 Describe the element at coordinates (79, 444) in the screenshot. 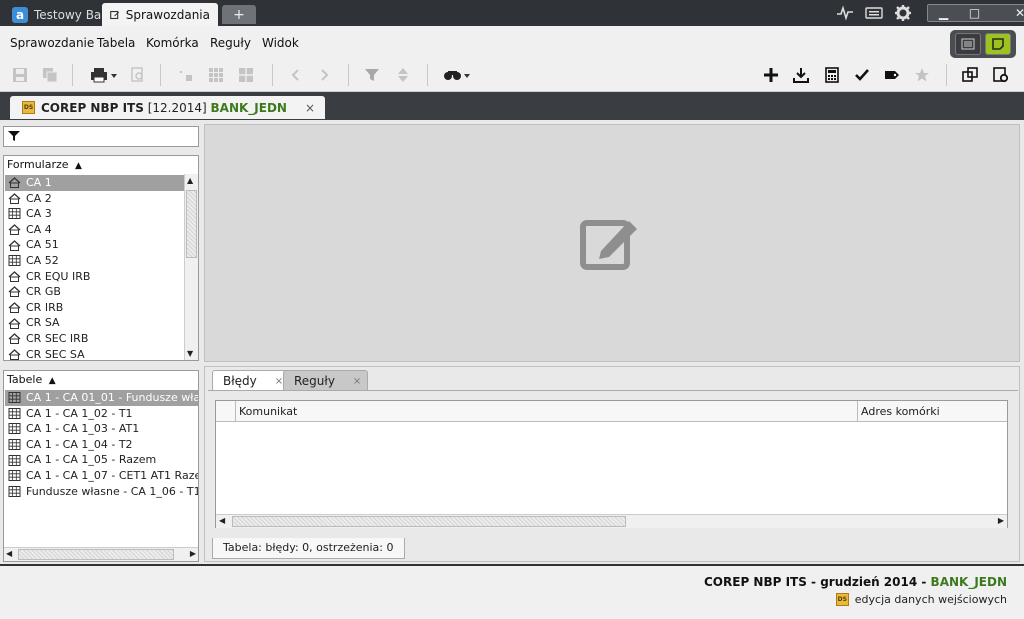

I see `table-label: CA 1 - CA 1_04 - T2` at that location.